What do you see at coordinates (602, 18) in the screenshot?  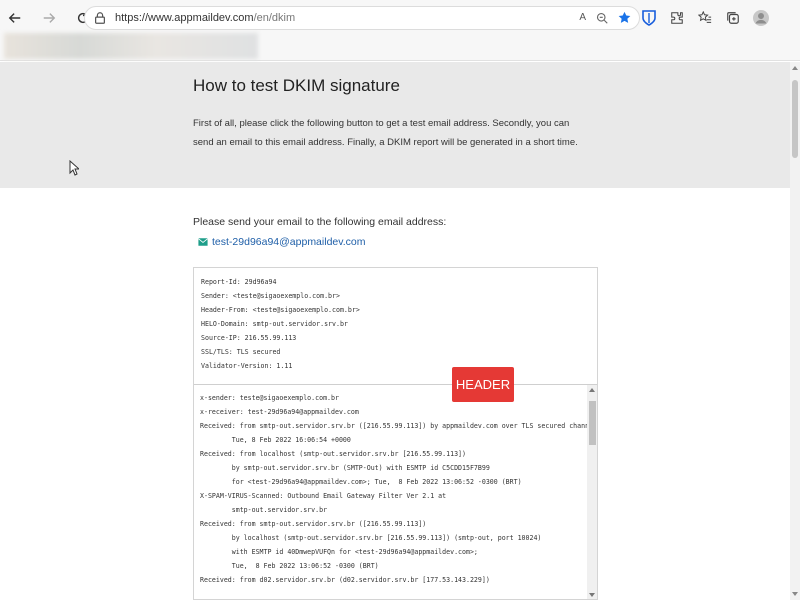 I see `zoom-icon` at bounding box center [602, 18].